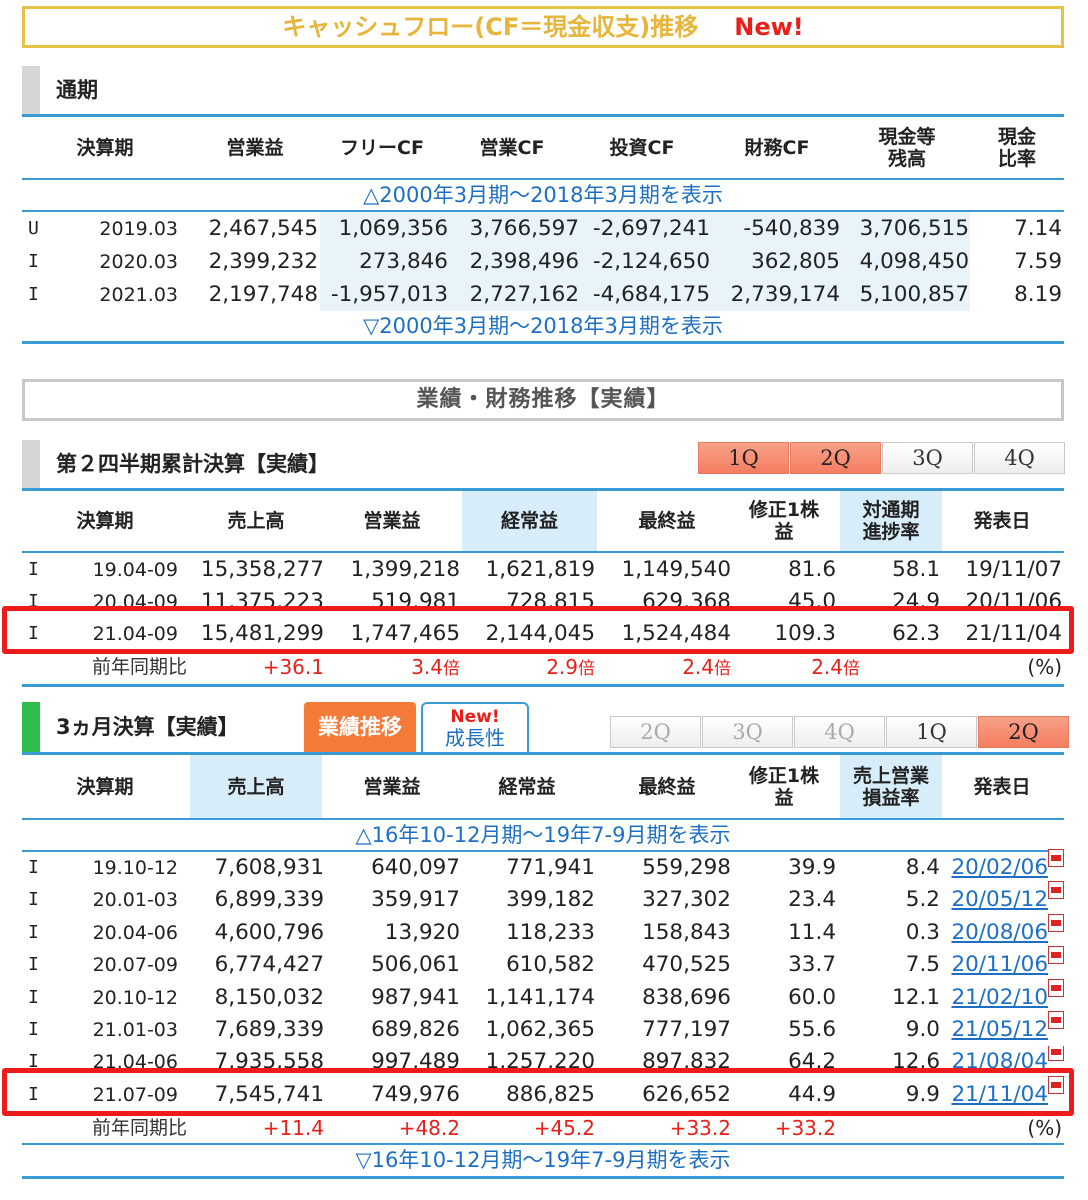 This screenshot has width=1088, height=1200. I want to click on m3-quarter-tabs: 2Q 3Q 4Q 1Q 2Q, so click(839, 732).